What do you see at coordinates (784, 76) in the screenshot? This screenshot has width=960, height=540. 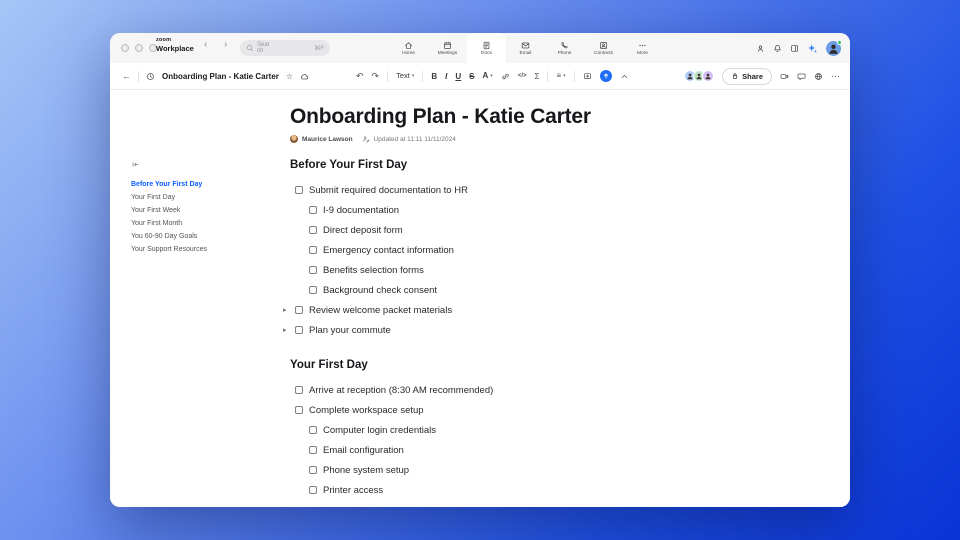 I see `video-call-icon` at bounding box center [784, 76].